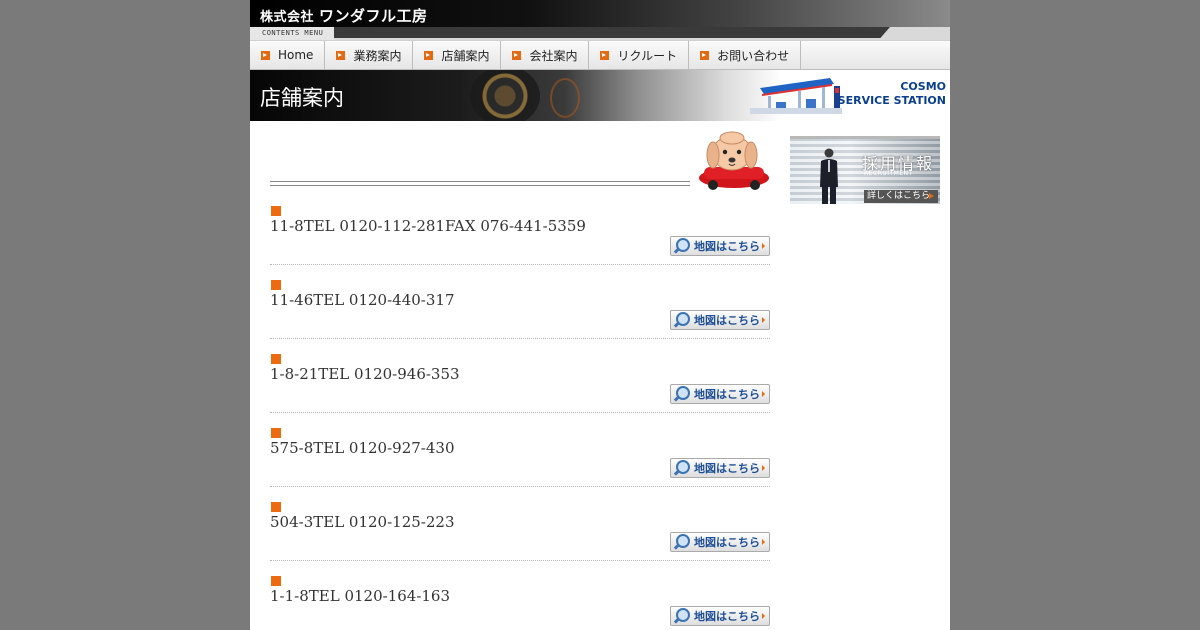  Describe the element at coordinates (565, 98) in the screenshot. I see `cable-photo` at that location.